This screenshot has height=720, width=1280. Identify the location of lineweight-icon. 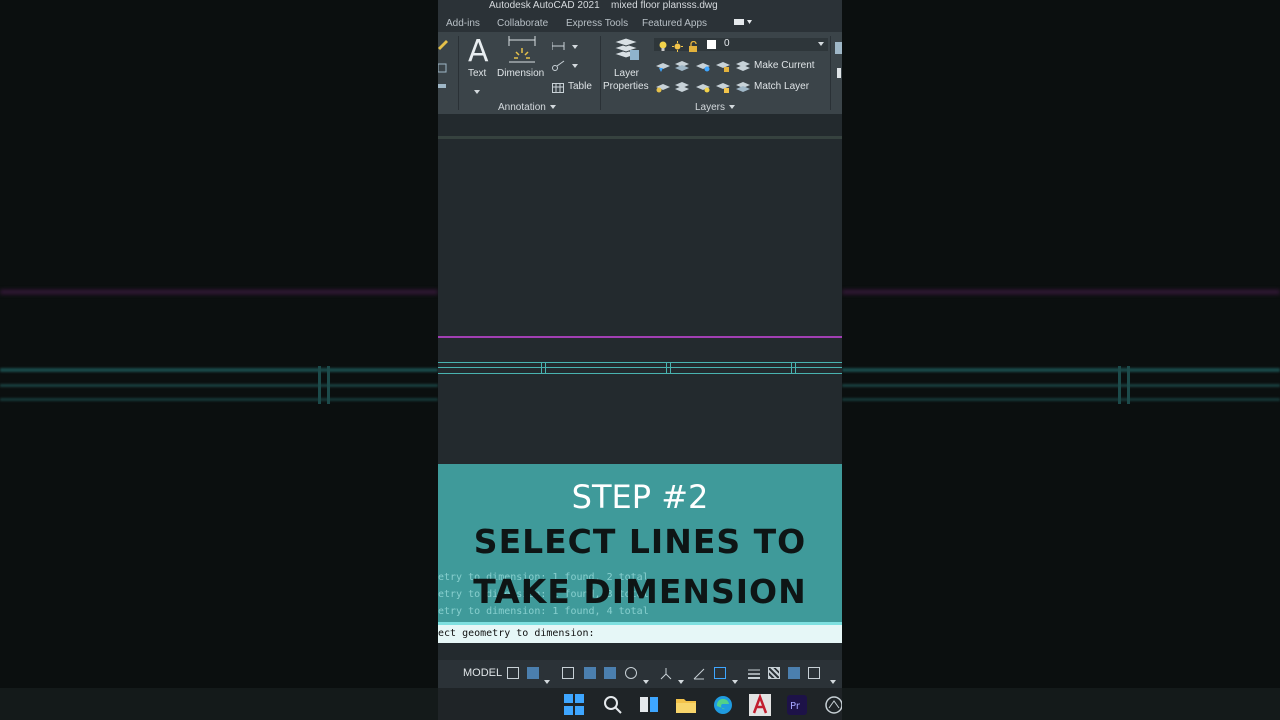
(754, 673).